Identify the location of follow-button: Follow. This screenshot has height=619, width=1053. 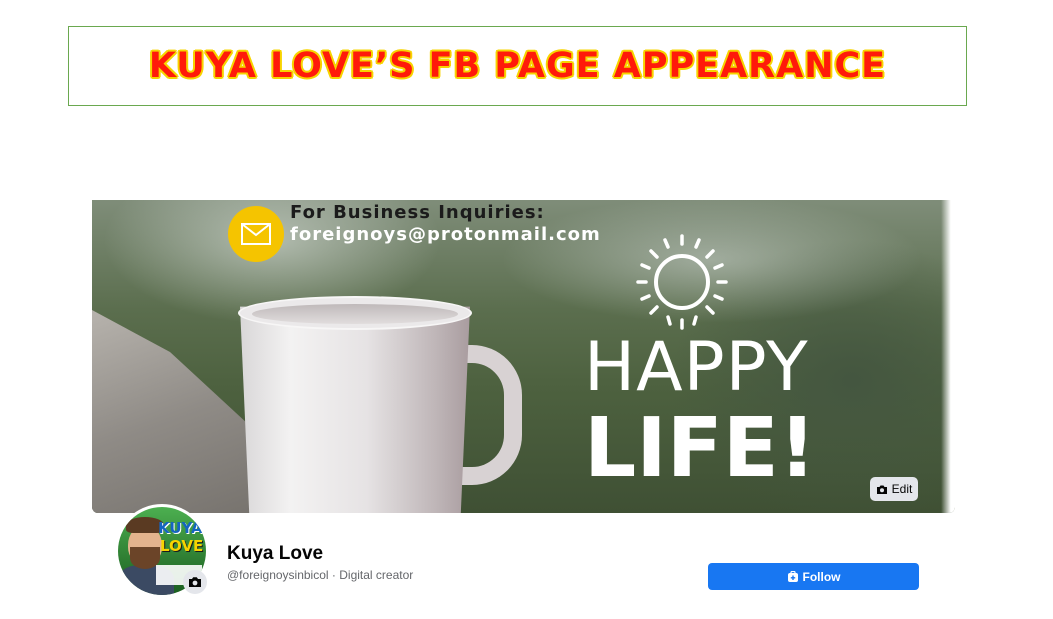
(813, 576).